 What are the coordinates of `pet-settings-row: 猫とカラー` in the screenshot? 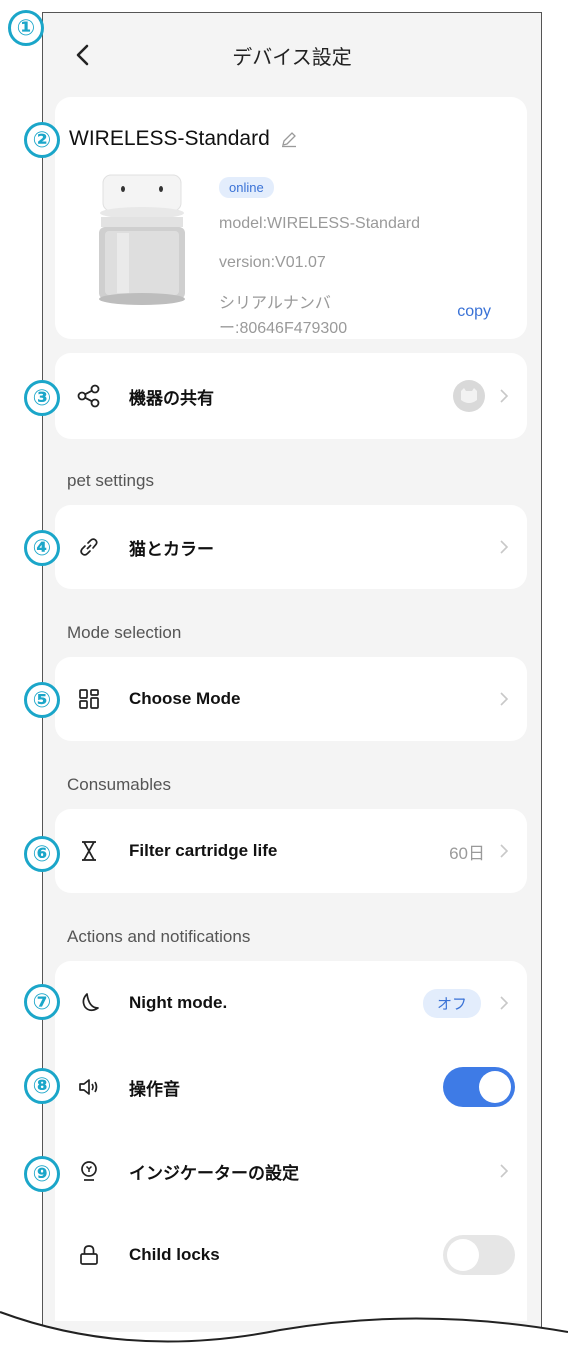 It's located at (291, 547).